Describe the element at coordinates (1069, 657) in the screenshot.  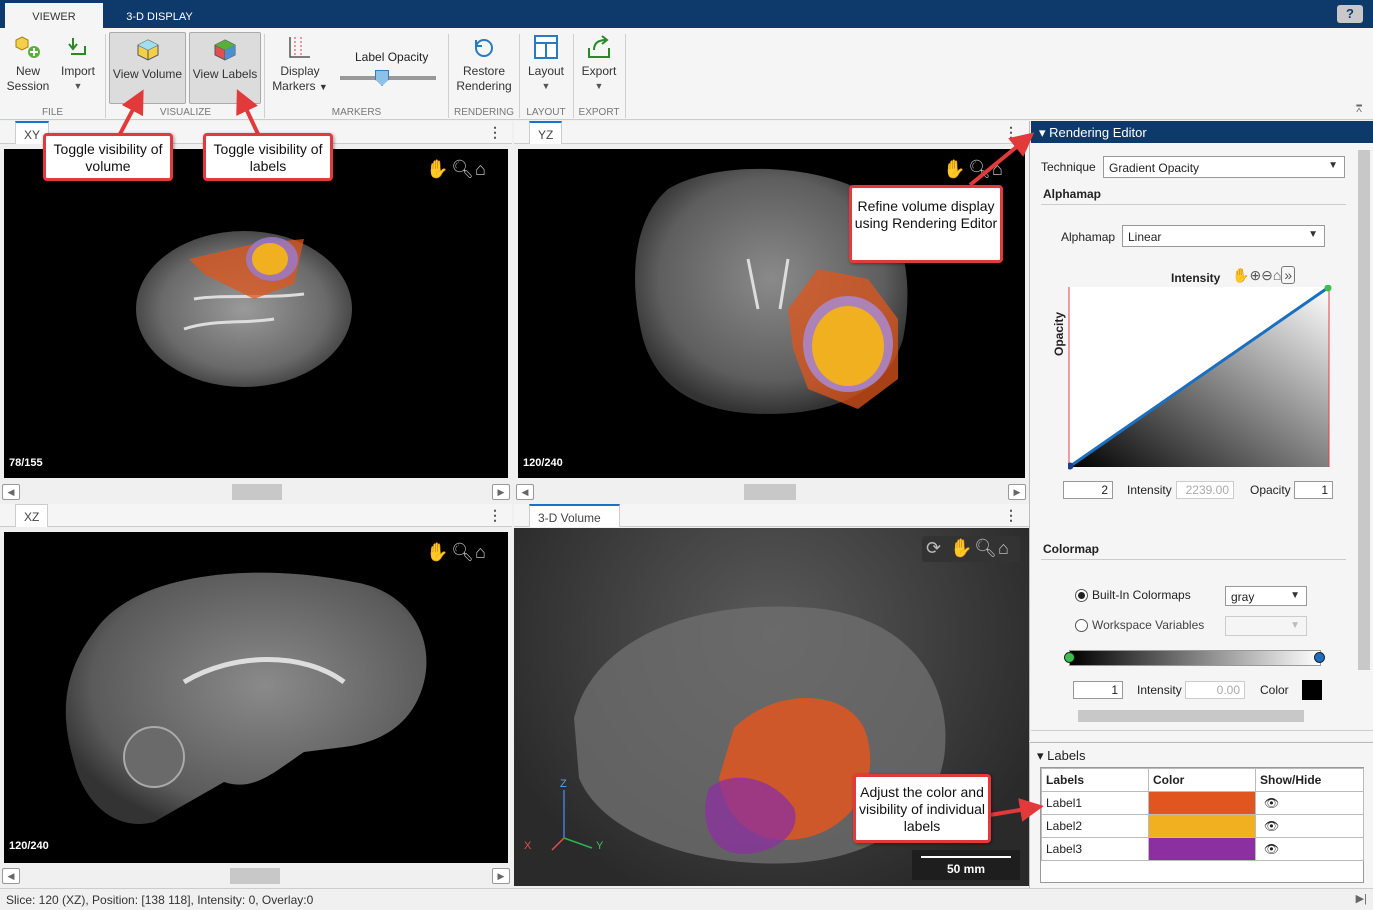
I see `colormap-stop-start` at that location.